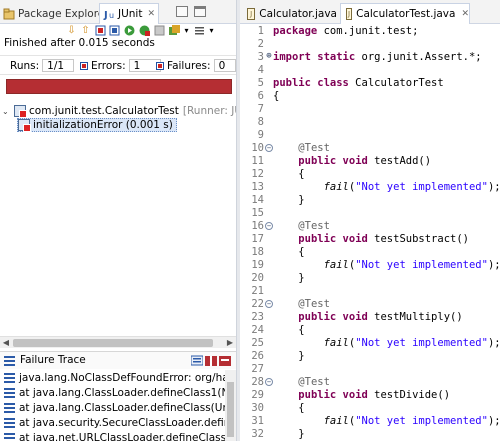 The height and width of the screenshot is (441, 500). I want to click on line-number: 30, so click(257, 408).